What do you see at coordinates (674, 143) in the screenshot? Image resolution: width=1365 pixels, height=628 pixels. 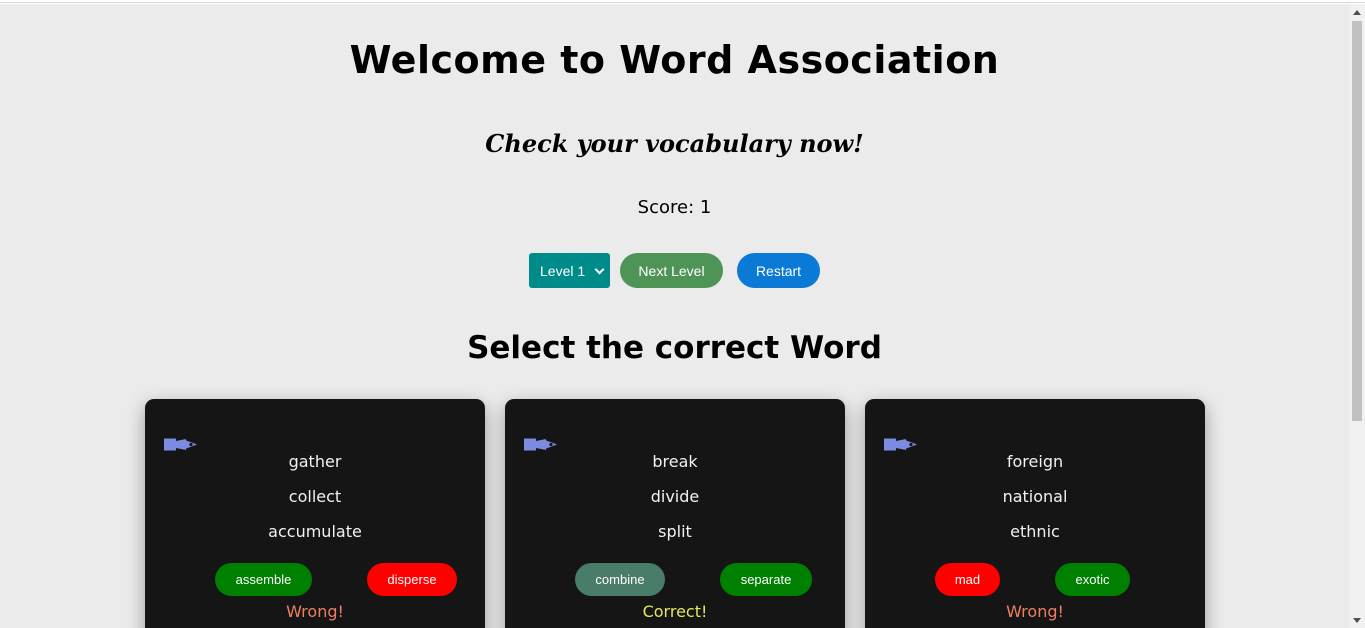 I see `page-subtitle: Check your vocabulary now!` at bounding box center [674, 143].